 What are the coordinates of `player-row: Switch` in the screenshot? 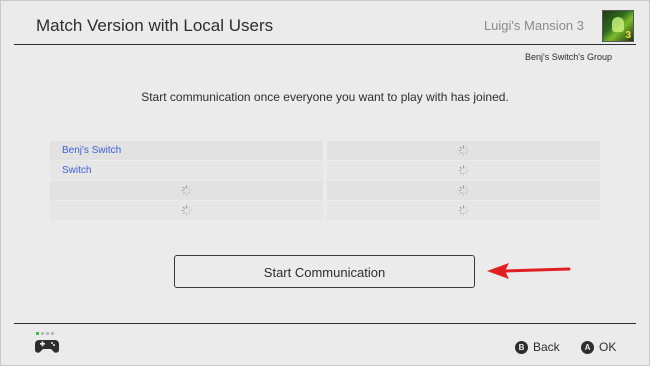 It's located at (325, 170).